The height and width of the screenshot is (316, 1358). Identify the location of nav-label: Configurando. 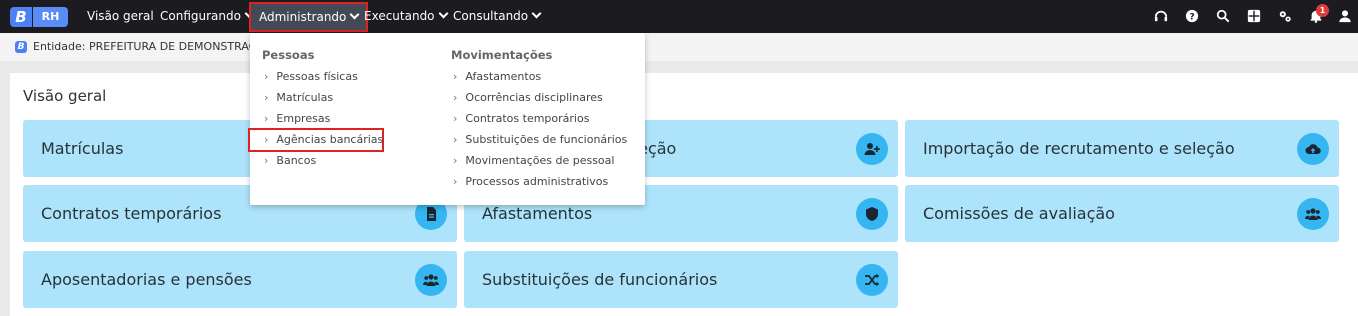
(200, 16).